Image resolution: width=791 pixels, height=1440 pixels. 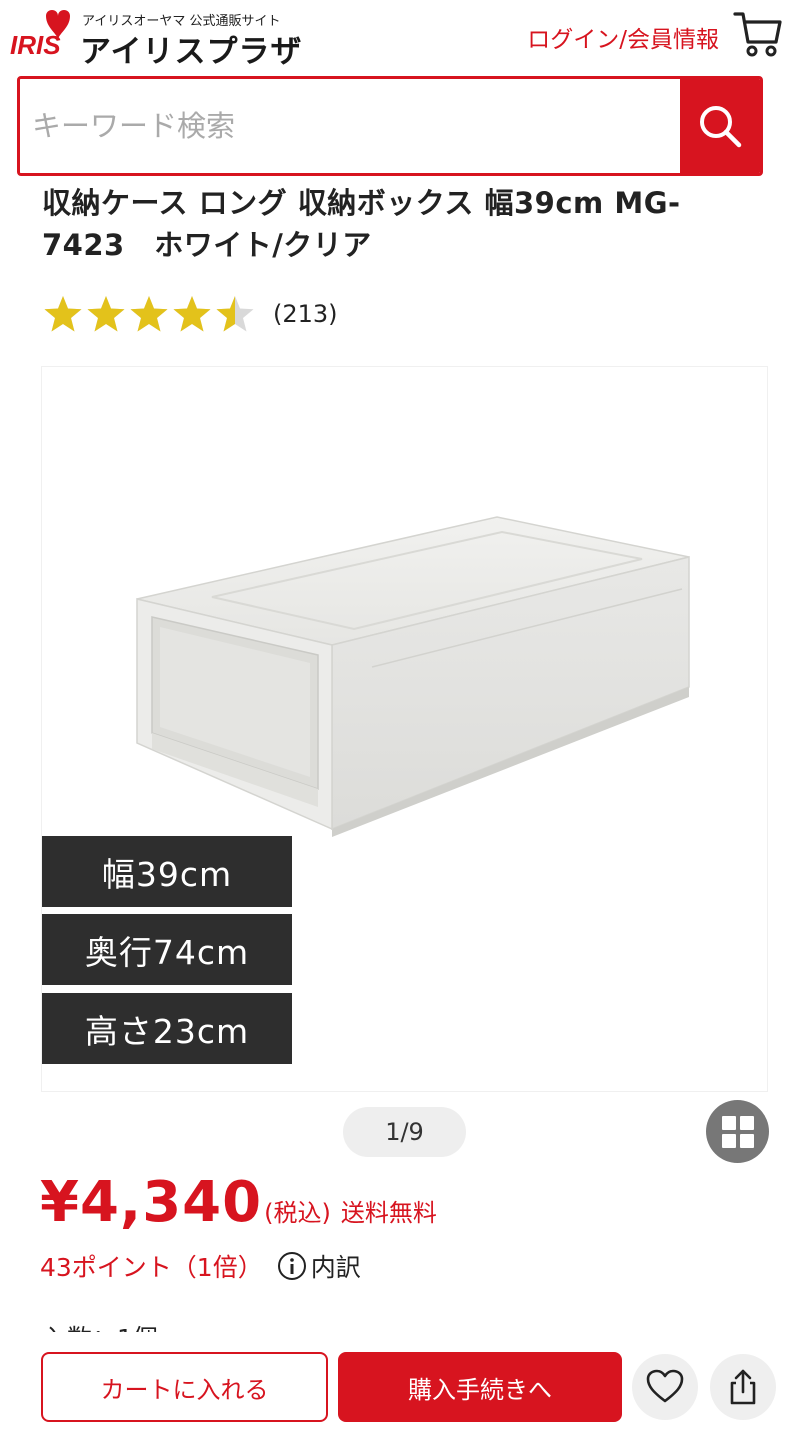 I want to click on points-label: 43ポイント（1倍）, so click(x=151, y=1267).